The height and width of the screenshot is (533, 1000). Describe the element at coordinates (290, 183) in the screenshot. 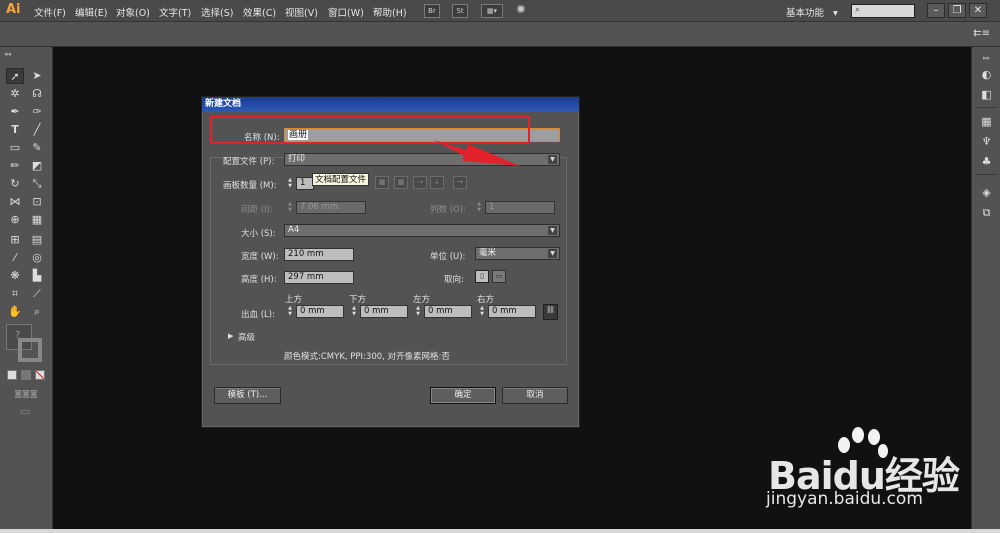

I see `artboards-stepper: ▲ ▼` at that location.